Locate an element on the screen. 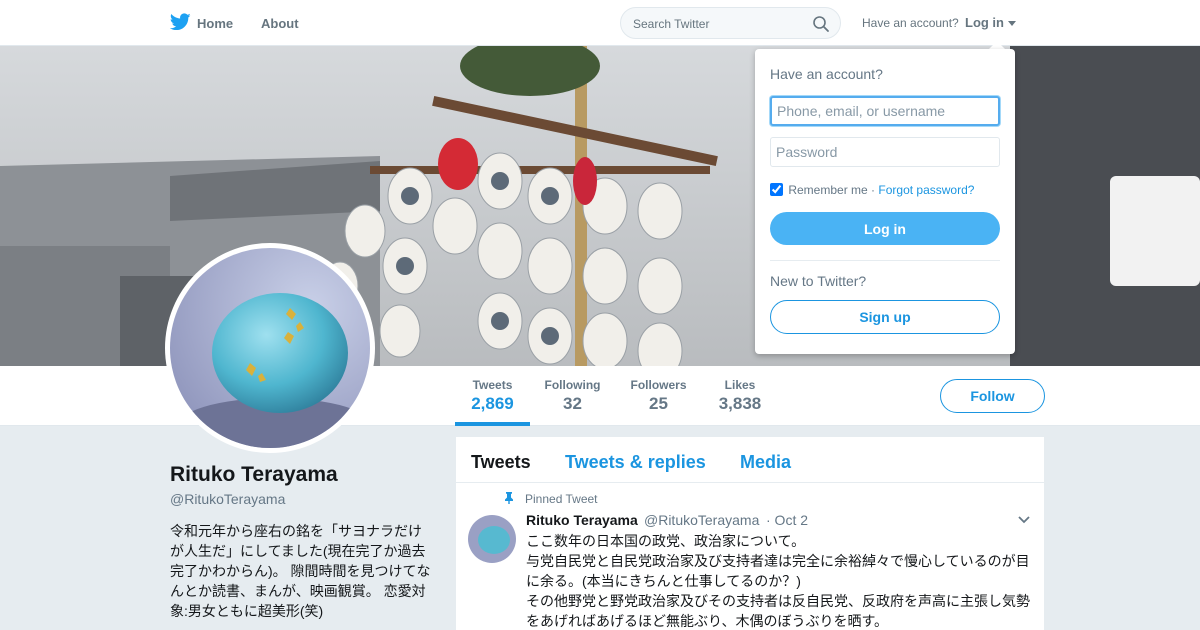 The image size is (1200, 630). tab-media: Media is located at coordinates (765, 462).